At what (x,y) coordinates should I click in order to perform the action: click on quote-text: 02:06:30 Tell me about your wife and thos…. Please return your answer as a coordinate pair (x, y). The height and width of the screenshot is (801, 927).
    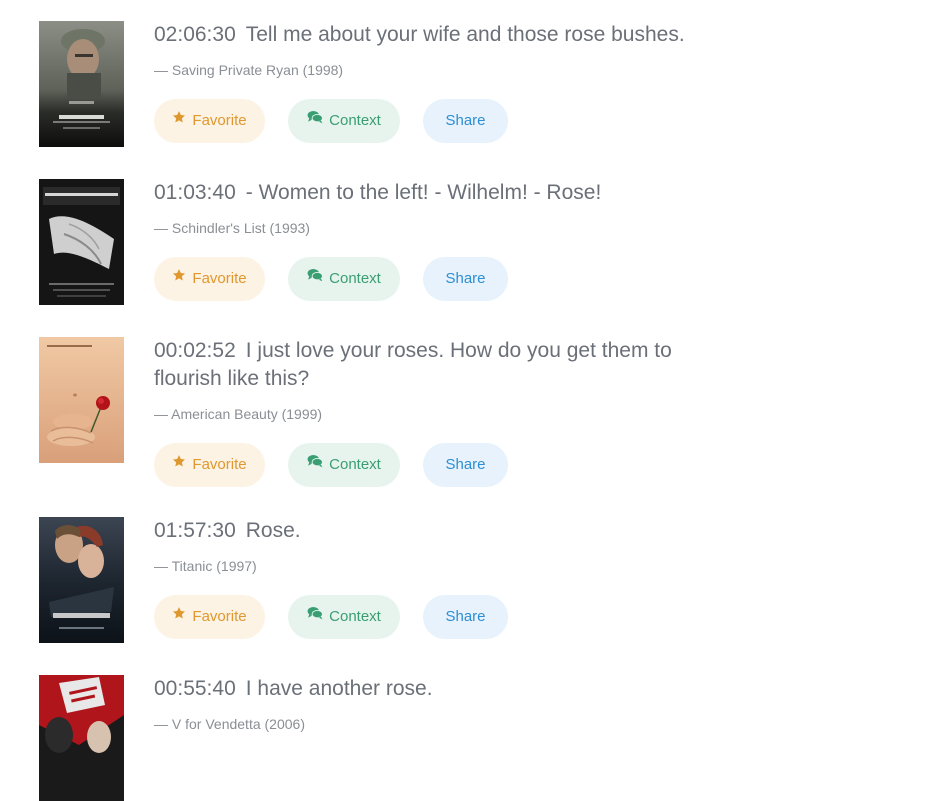
    Looking at the image, I should click on (444, 35).